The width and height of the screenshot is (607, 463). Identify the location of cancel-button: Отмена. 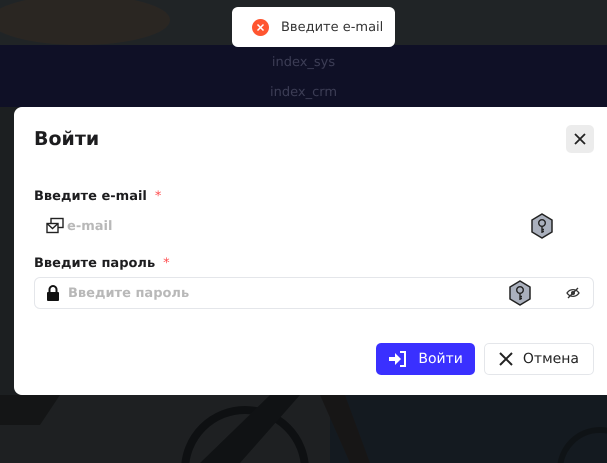
(539, 359).